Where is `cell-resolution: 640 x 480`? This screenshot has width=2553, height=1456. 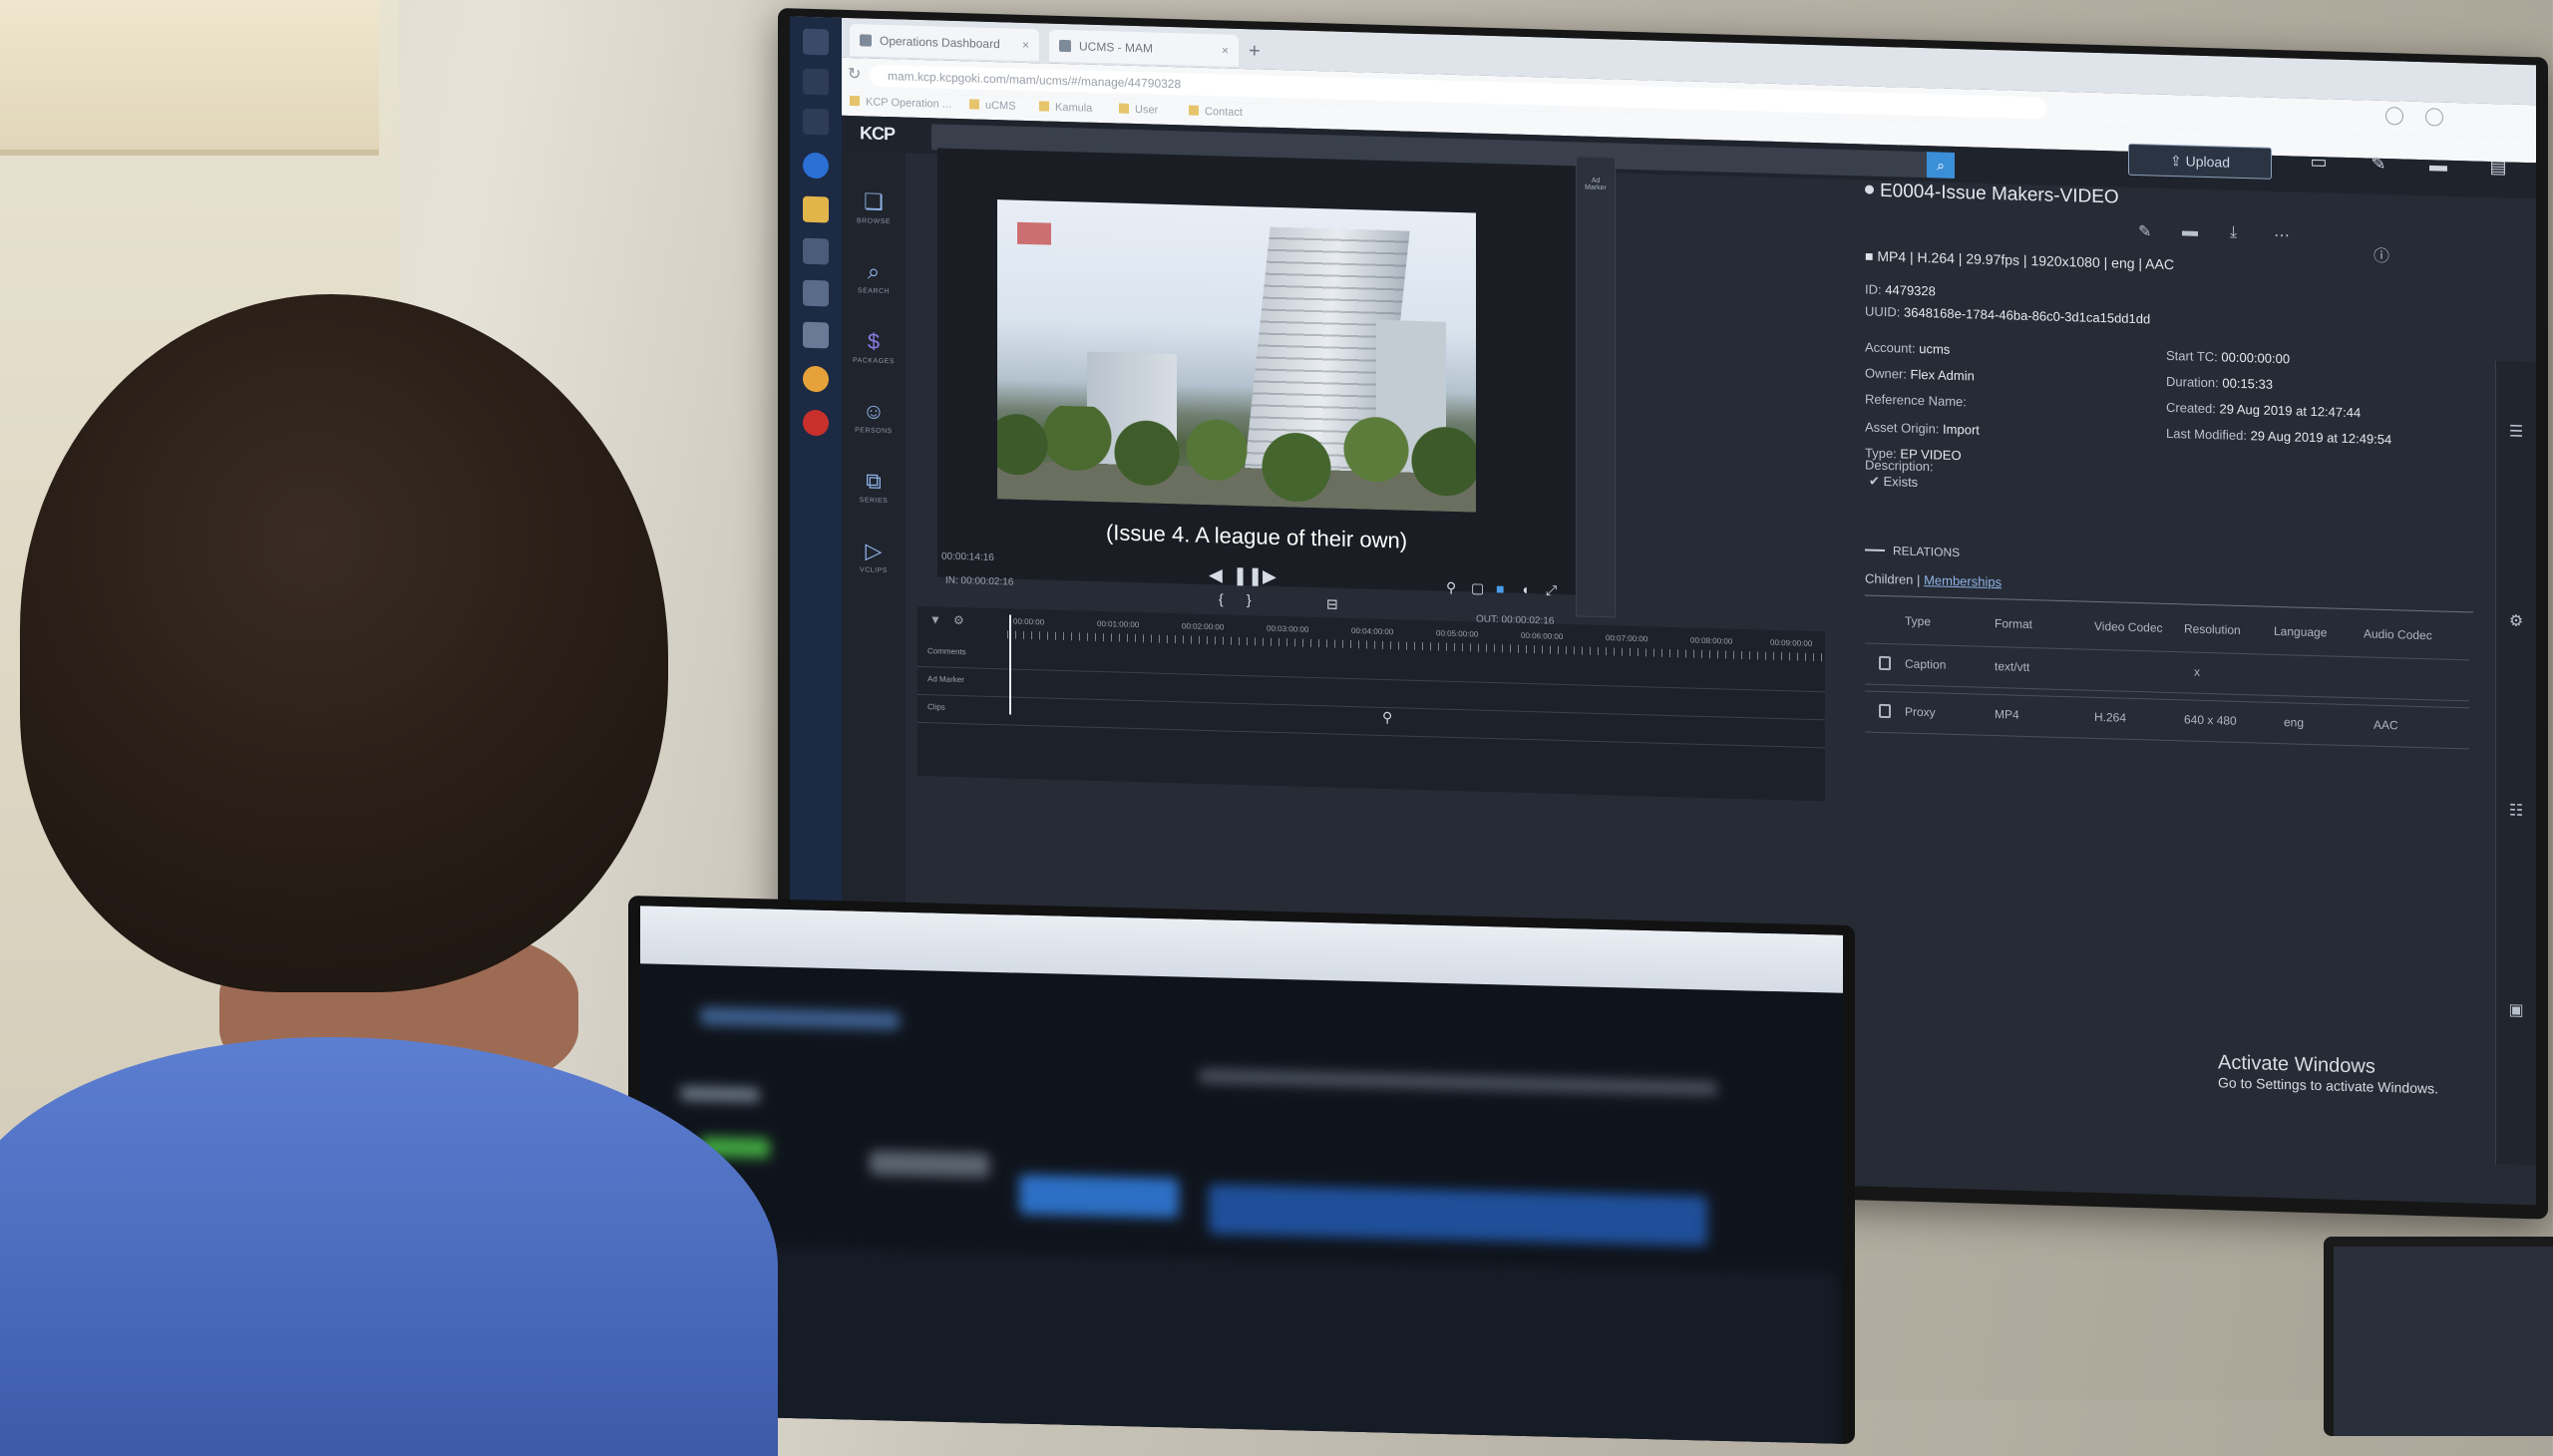 cell-resolution: 640 x 480 is located at coordinates (2211, 720).